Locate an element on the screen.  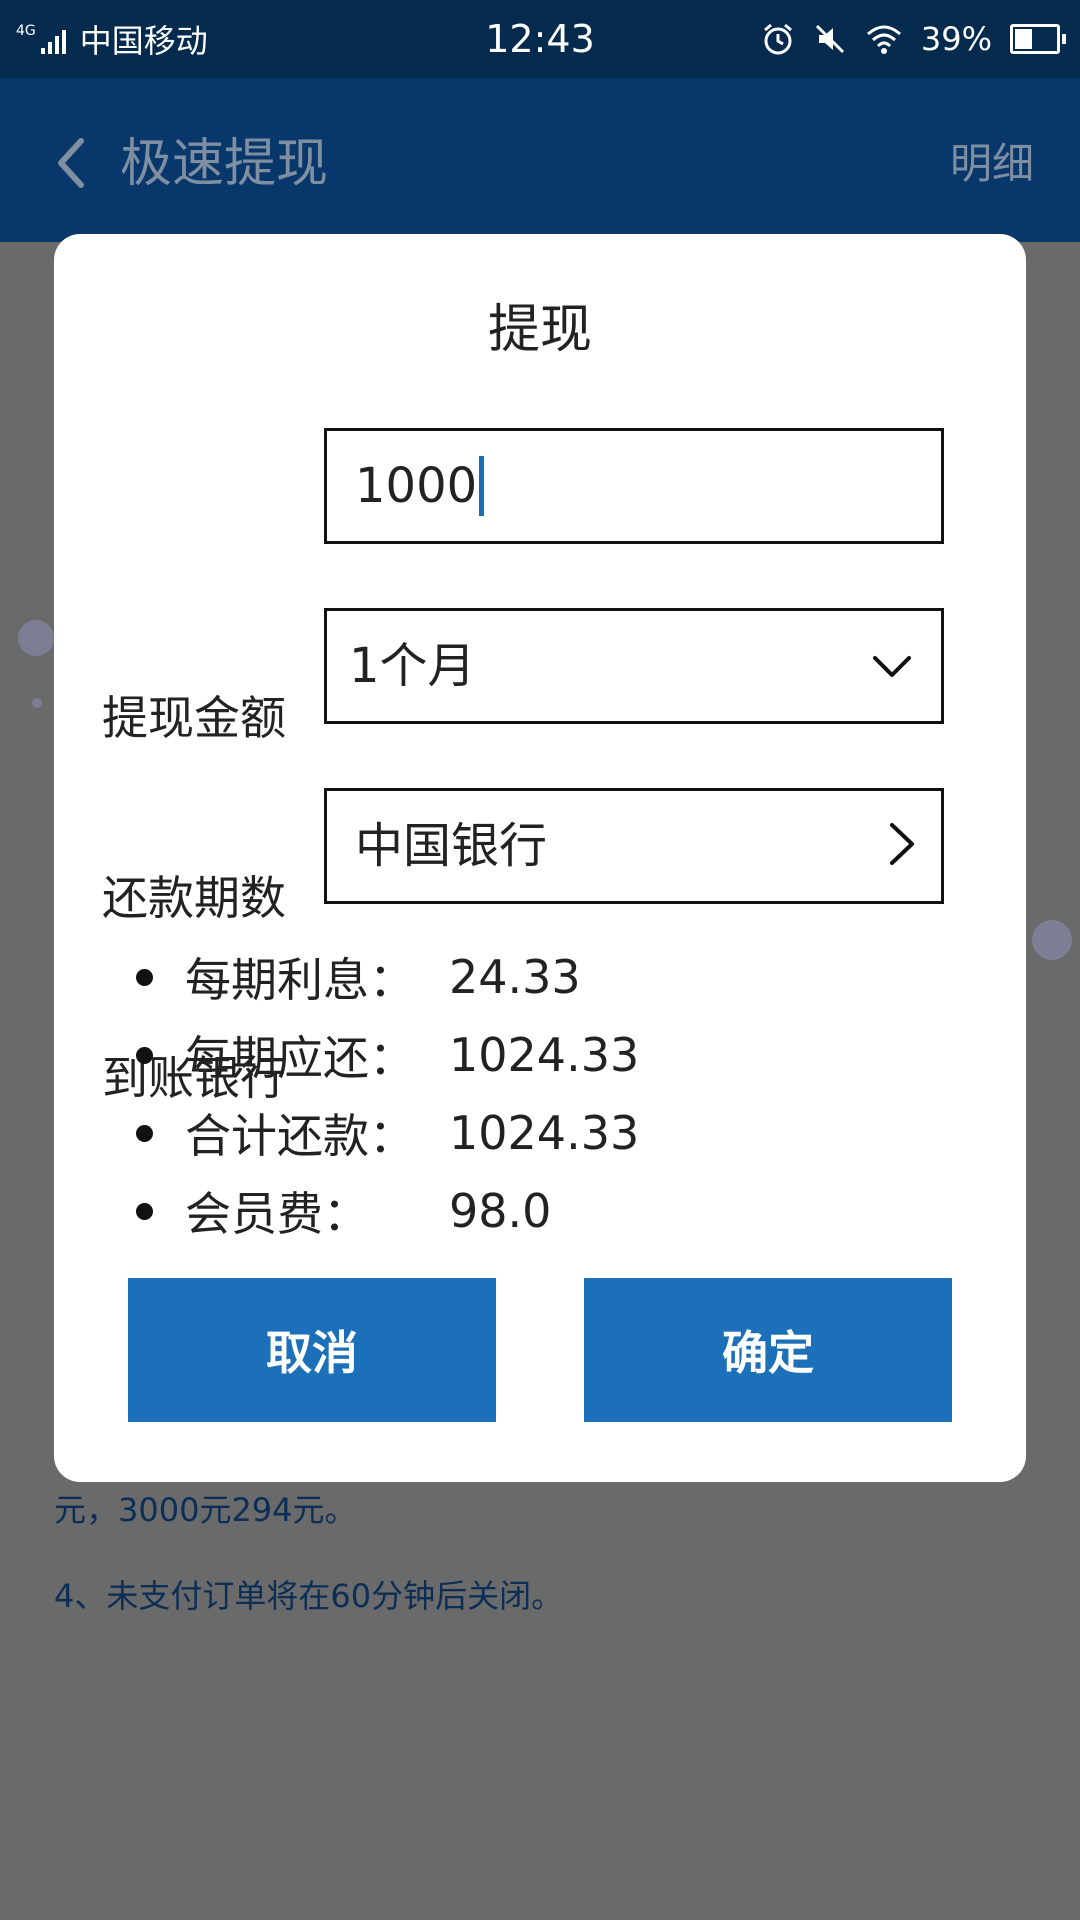
detail-row: 每期利息： 24.33 is located at coordinates (358, 977).